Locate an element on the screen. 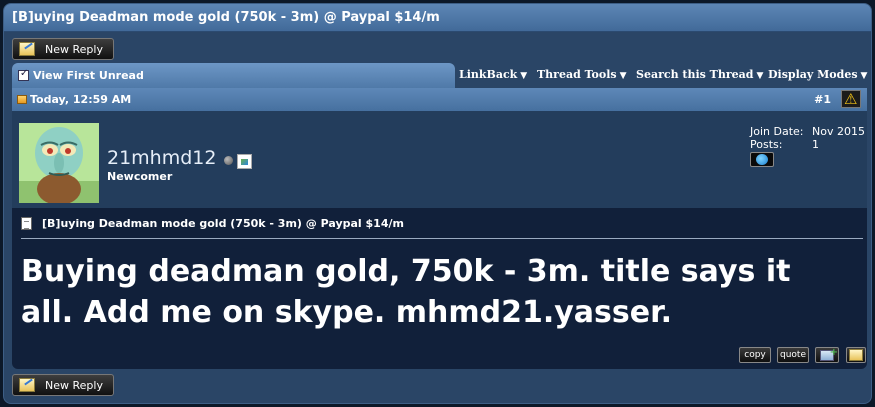 The height and width of the screenshot is (407, 875). avatar-image is located at coordinates (59, 163).